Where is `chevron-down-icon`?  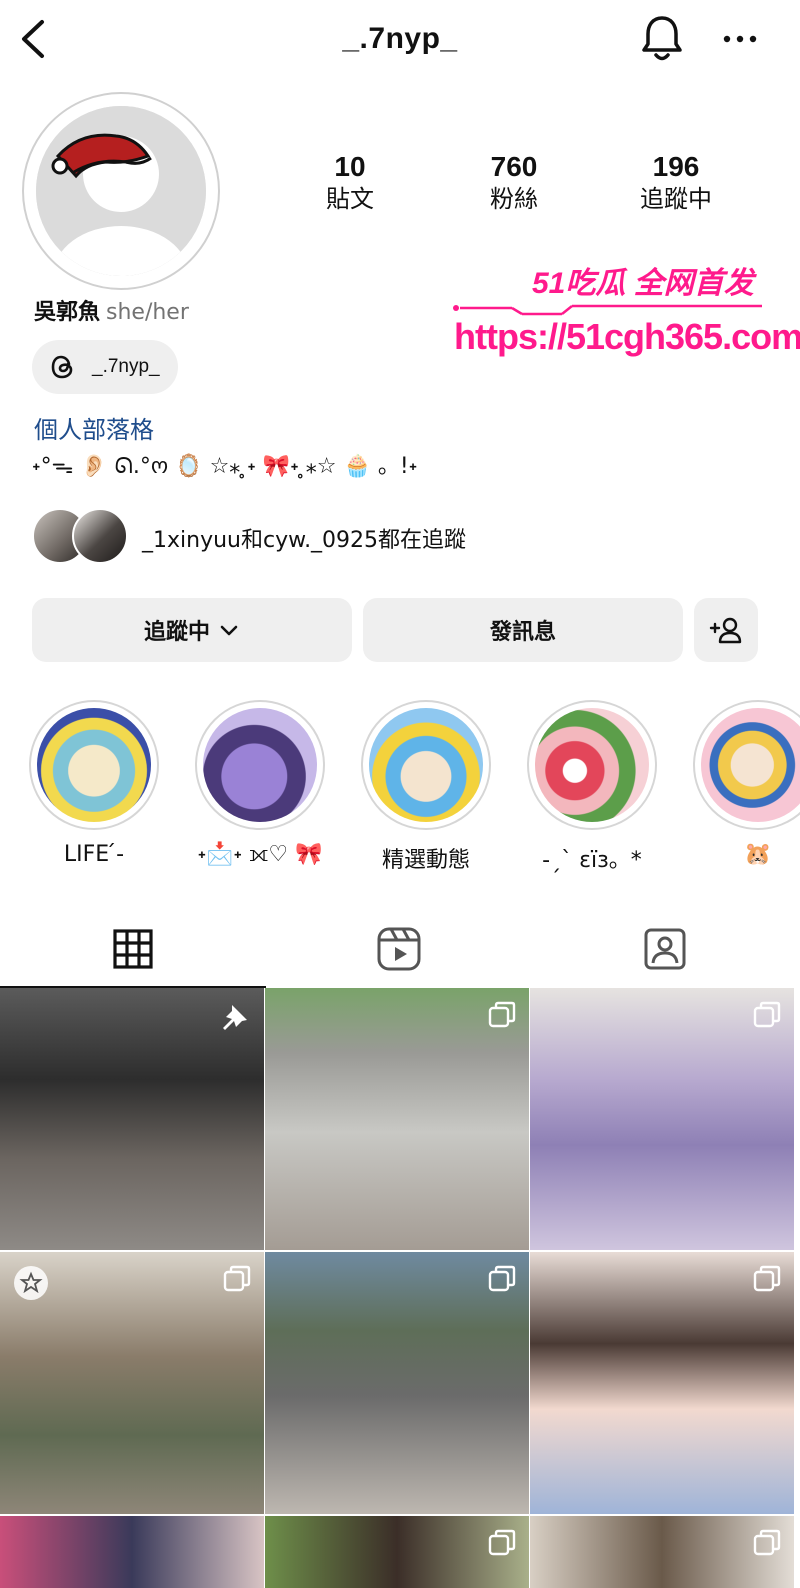 chevron-down-icon is located at coordinates (229, 630).